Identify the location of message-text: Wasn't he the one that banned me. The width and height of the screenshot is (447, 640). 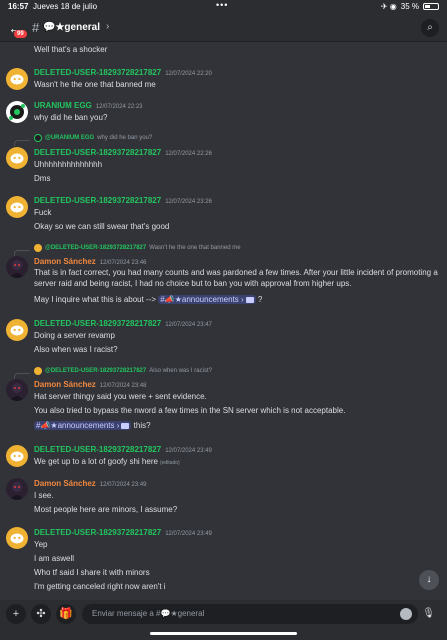
(95, 84).